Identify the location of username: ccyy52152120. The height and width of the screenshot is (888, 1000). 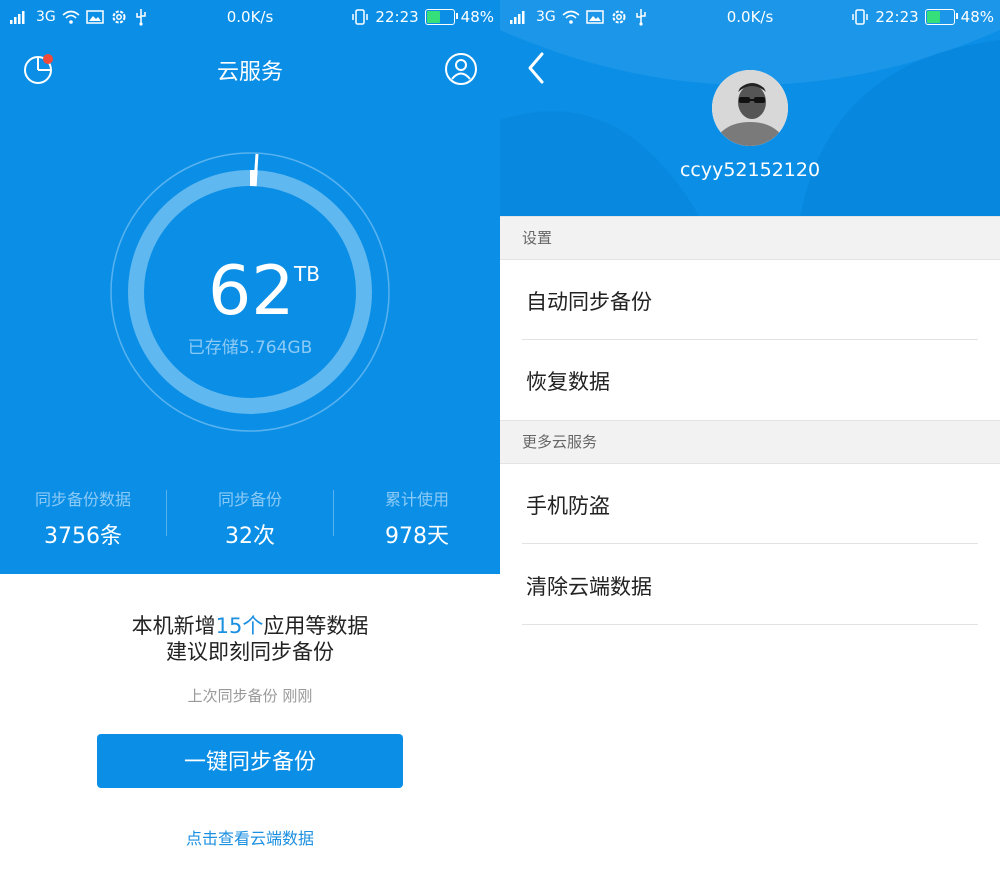
(750, 170).